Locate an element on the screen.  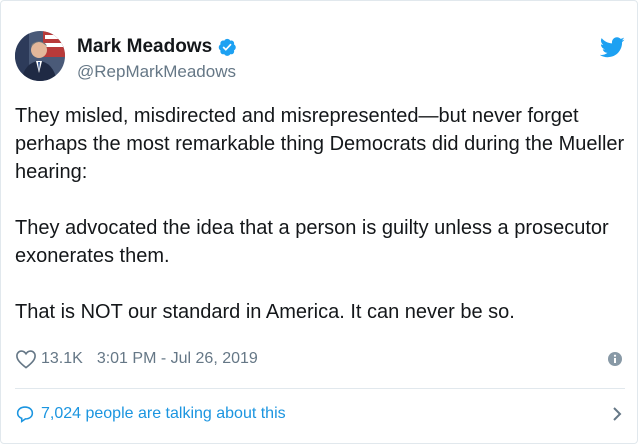
author-name-row: Mark Meadows is located at coordinates (157, 47).